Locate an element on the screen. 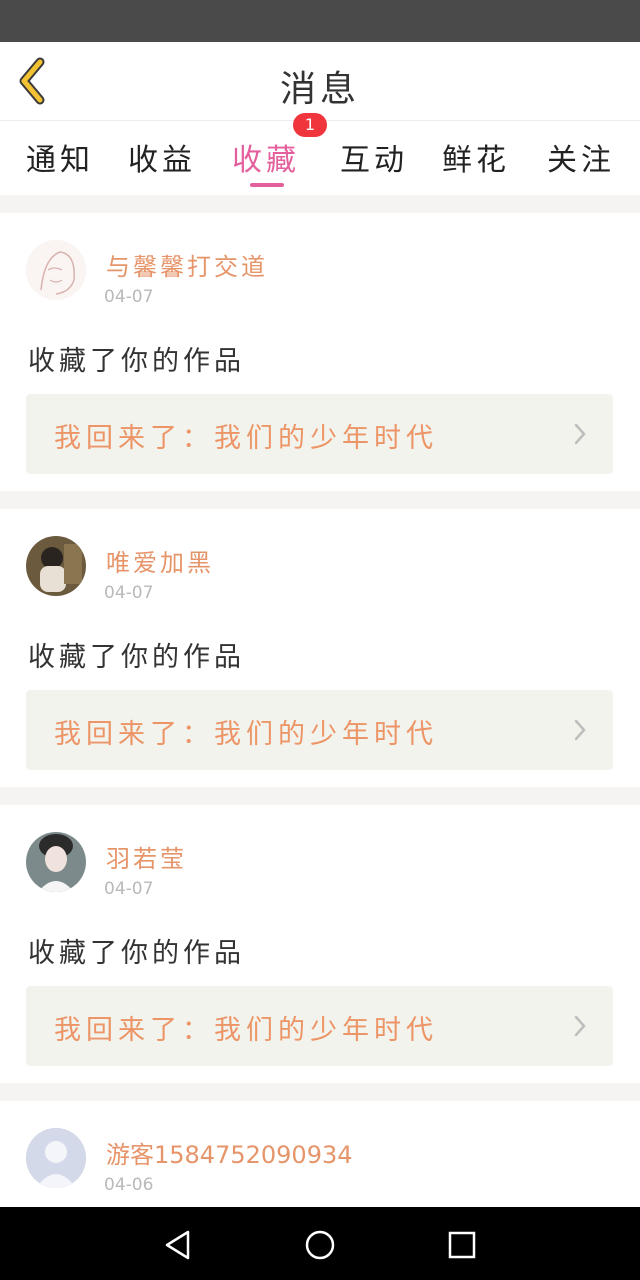  username: 与馨馨打交道 is located at coordinates (187, 264).